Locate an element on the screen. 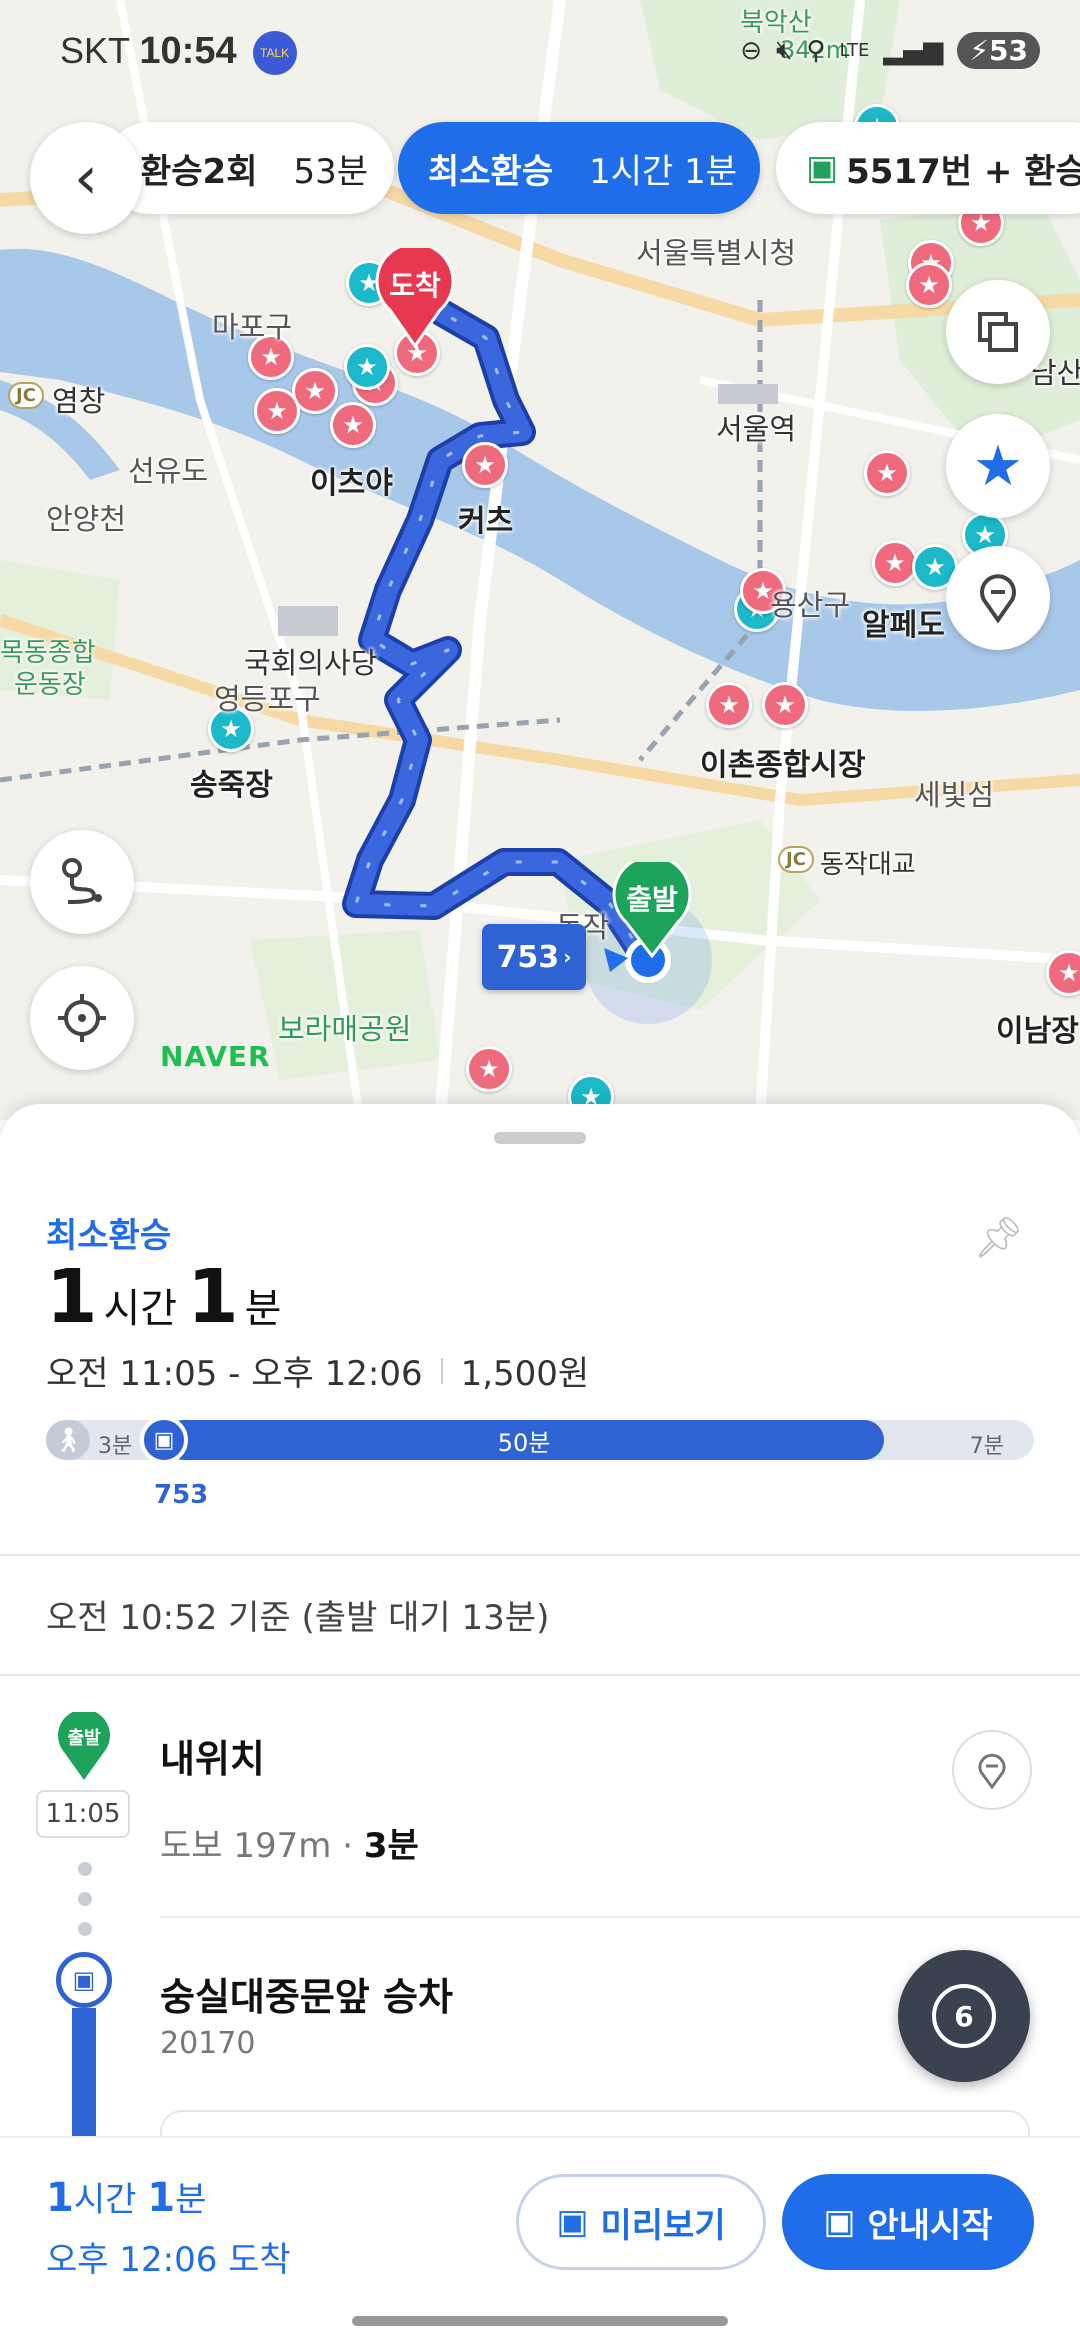  kakaotalk-icon: TALK is located at coordinates (274, 53).